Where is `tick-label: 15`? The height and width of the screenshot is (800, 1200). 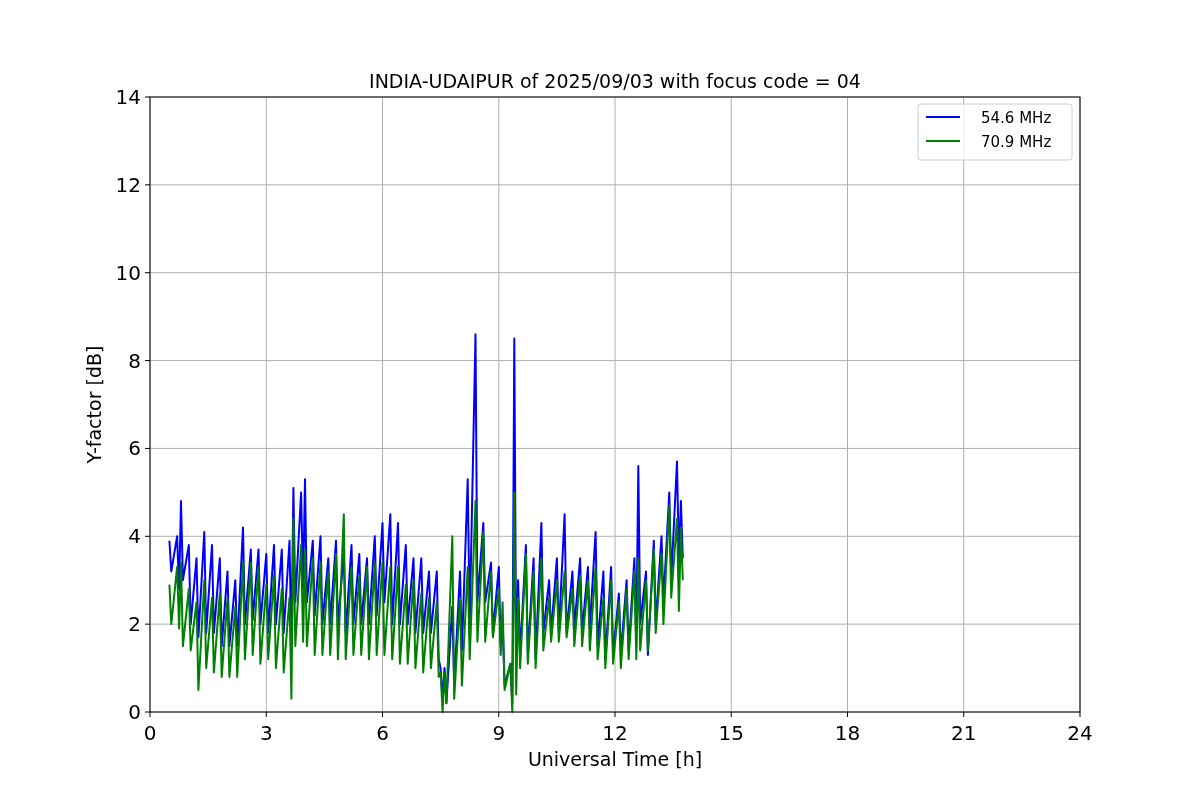
tick-label: 15 is located at coordinates (731, 733).